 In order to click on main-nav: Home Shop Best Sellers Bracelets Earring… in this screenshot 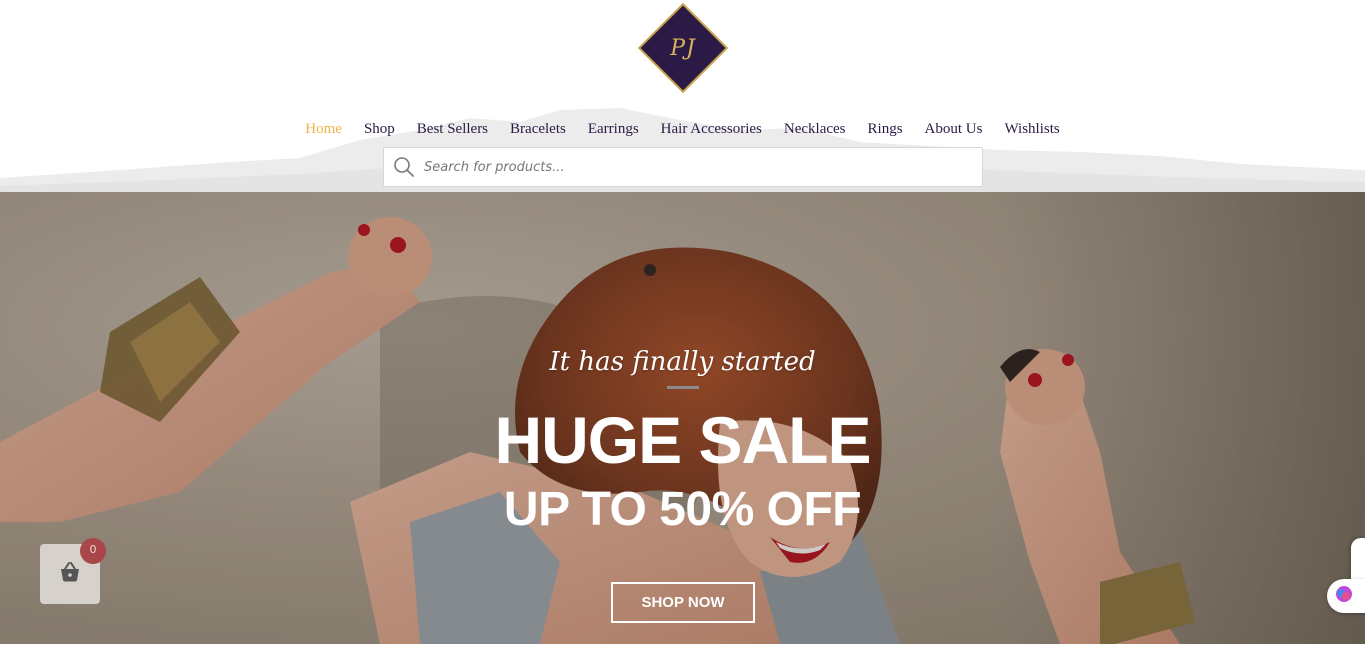, I will do `click(682, 129)`.